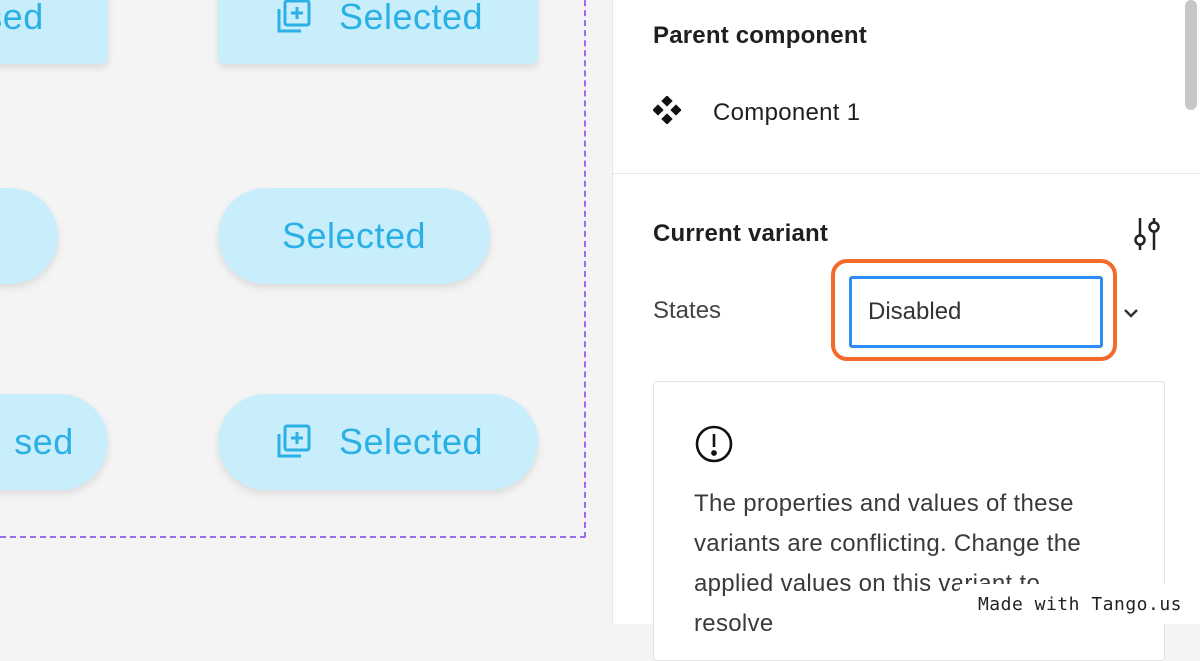  I want to click on variant-button-selected: Selected, so click(354, 236).